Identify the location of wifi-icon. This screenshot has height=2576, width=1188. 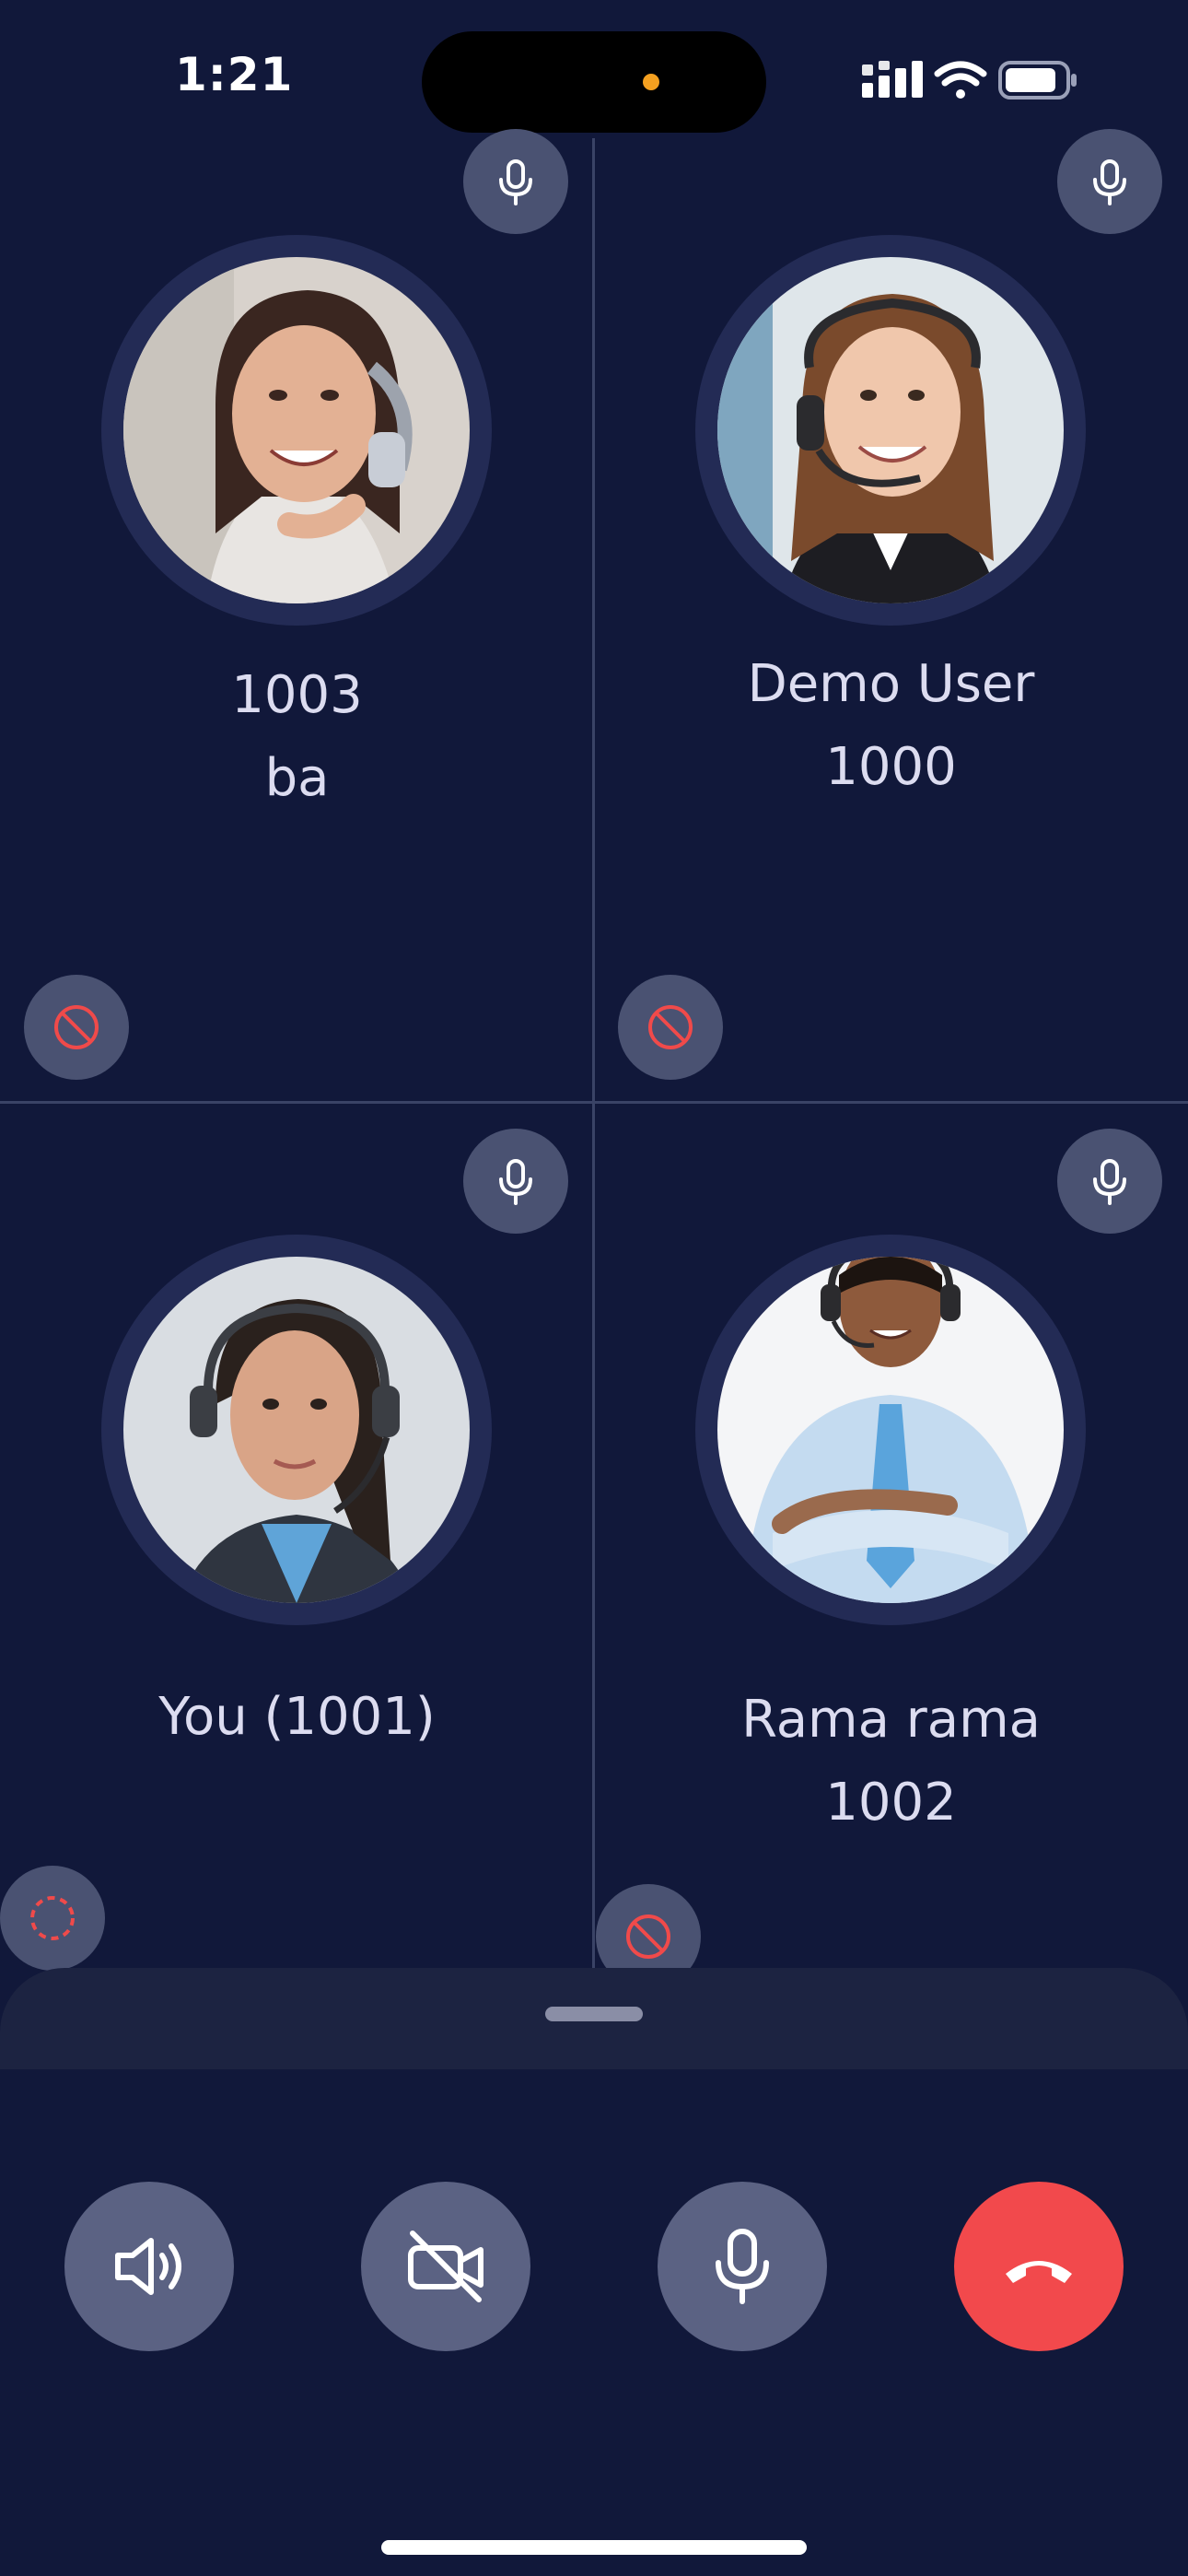
(961, 80).